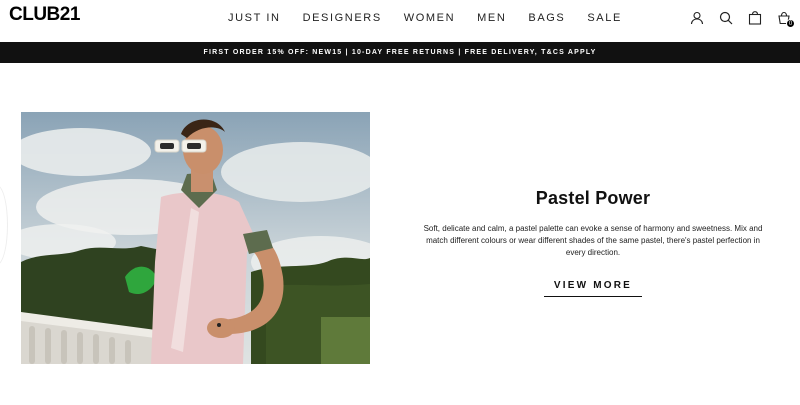 The width and height of the screenshot is (800, 405). I want to click on cart-count-badge: 0, so click(790, 23).